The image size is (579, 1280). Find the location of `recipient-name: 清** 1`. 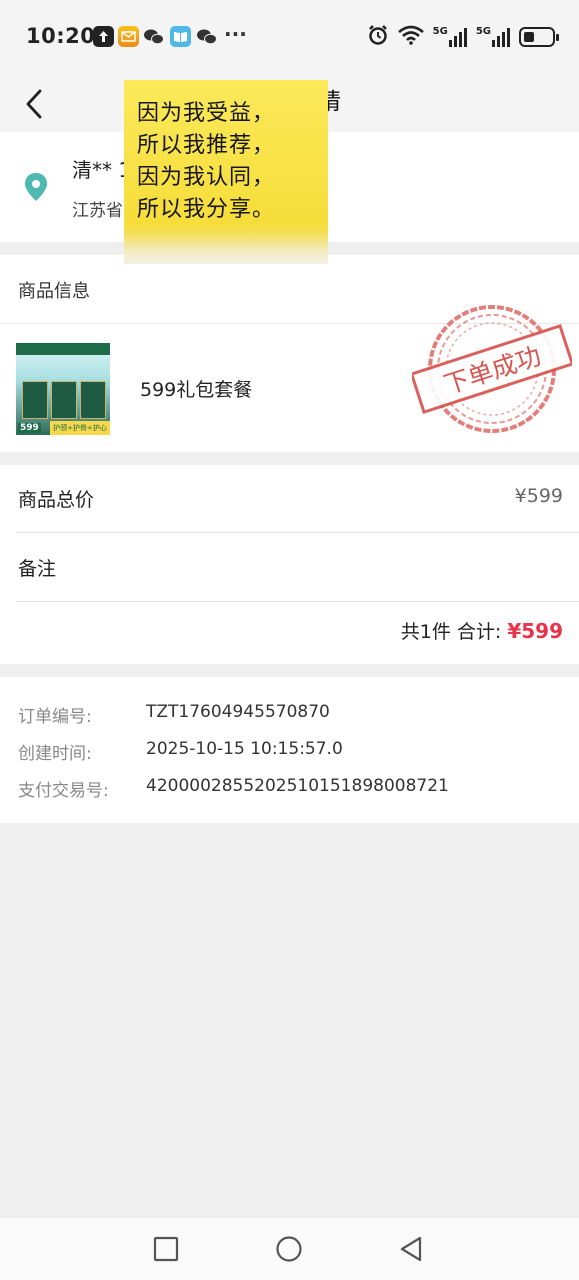

recipient-name: 清** 1 is located at coordinates (102, 170).